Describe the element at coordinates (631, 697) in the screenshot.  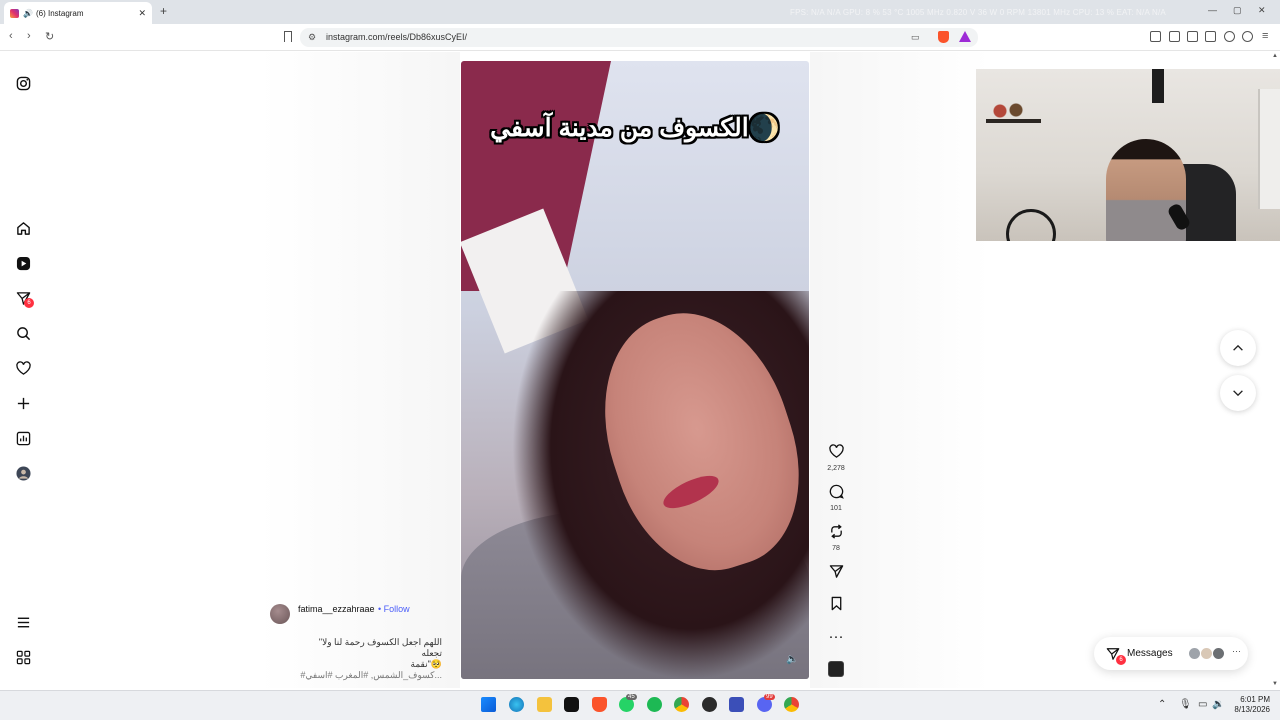
I see `whatsapp-unread-count: 45` at that location.